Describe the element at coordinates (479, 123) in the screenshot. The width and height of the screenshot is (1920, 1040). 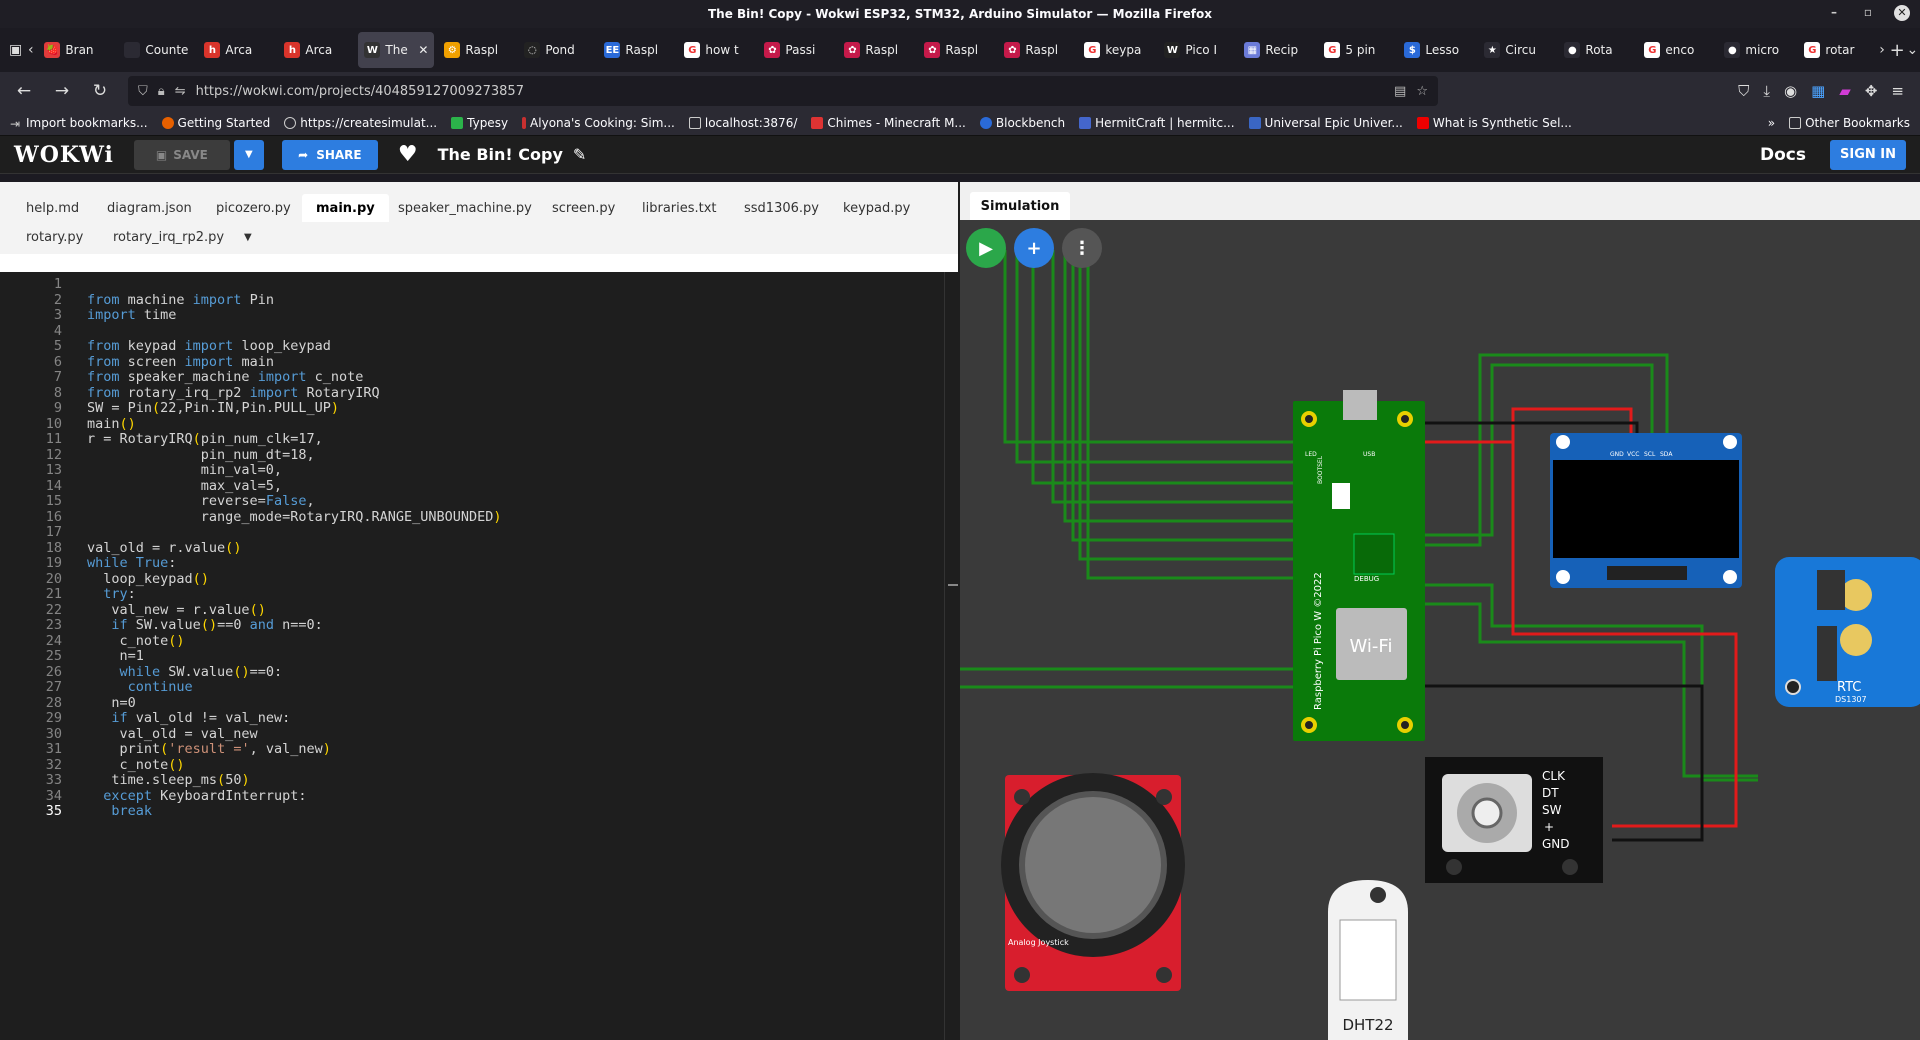
I see `bookmark-item: Typesy` at that location.